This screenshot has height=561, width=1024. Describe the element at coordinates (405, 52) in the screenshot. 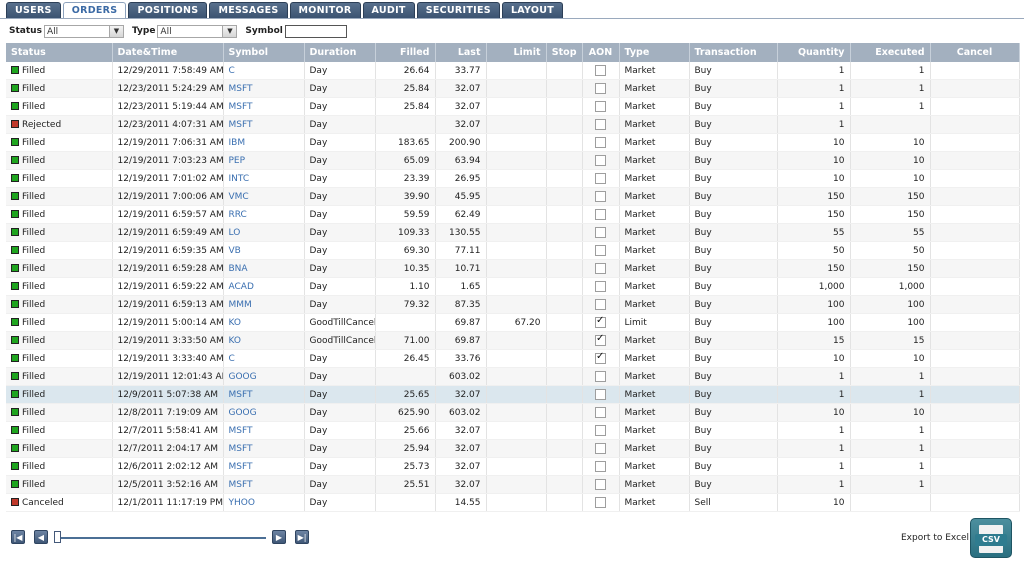

I see `column-header-filled: Filled` at that location.